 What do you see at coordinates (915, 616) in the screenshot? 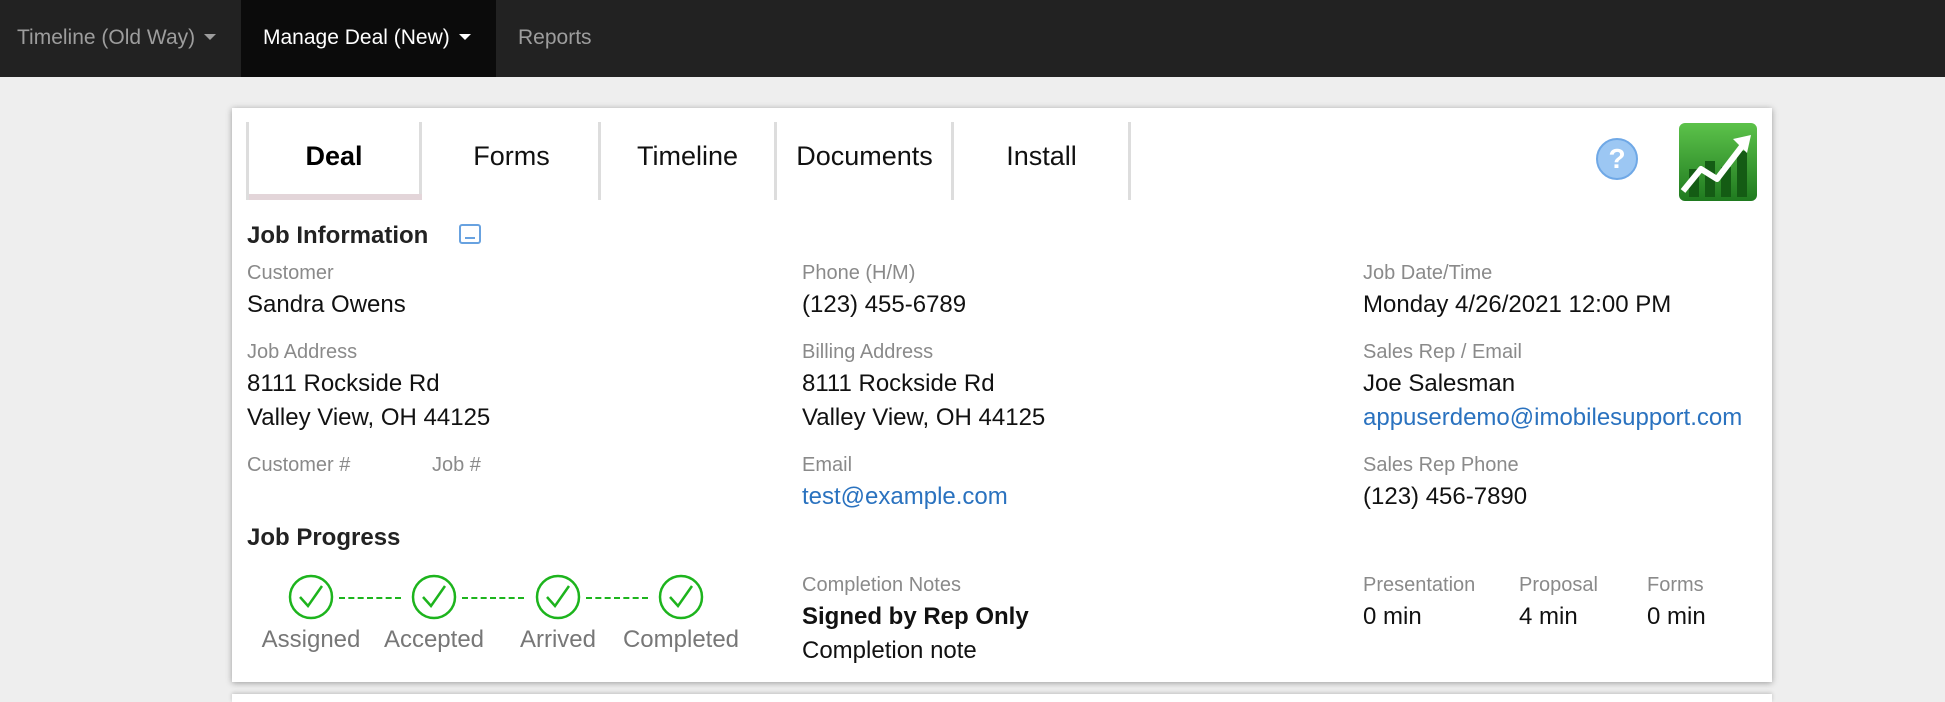
I see `completion-status: Signed by Rep Only` at bounding box center [915, 616].